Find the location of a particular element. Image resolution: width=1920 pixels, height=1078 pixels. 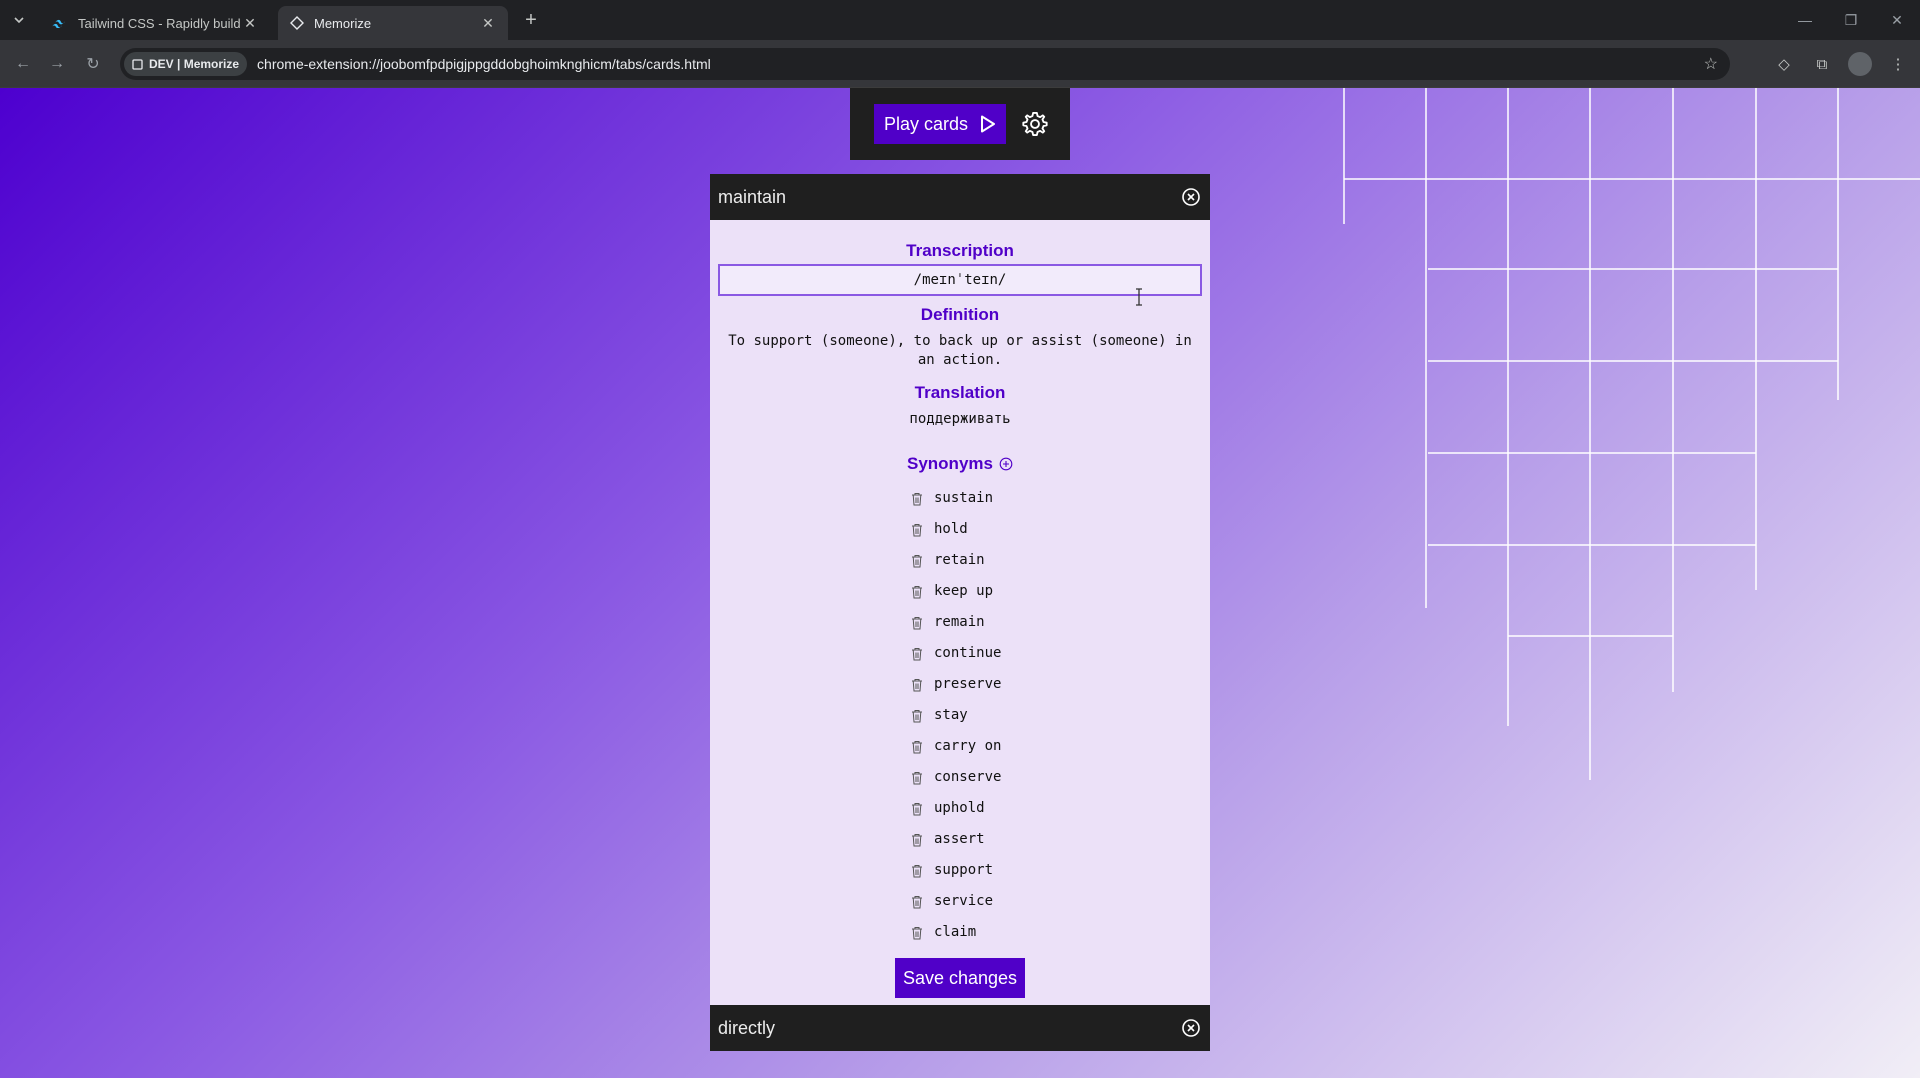

synonym-item: uphold is located at coordinates (970, 808).